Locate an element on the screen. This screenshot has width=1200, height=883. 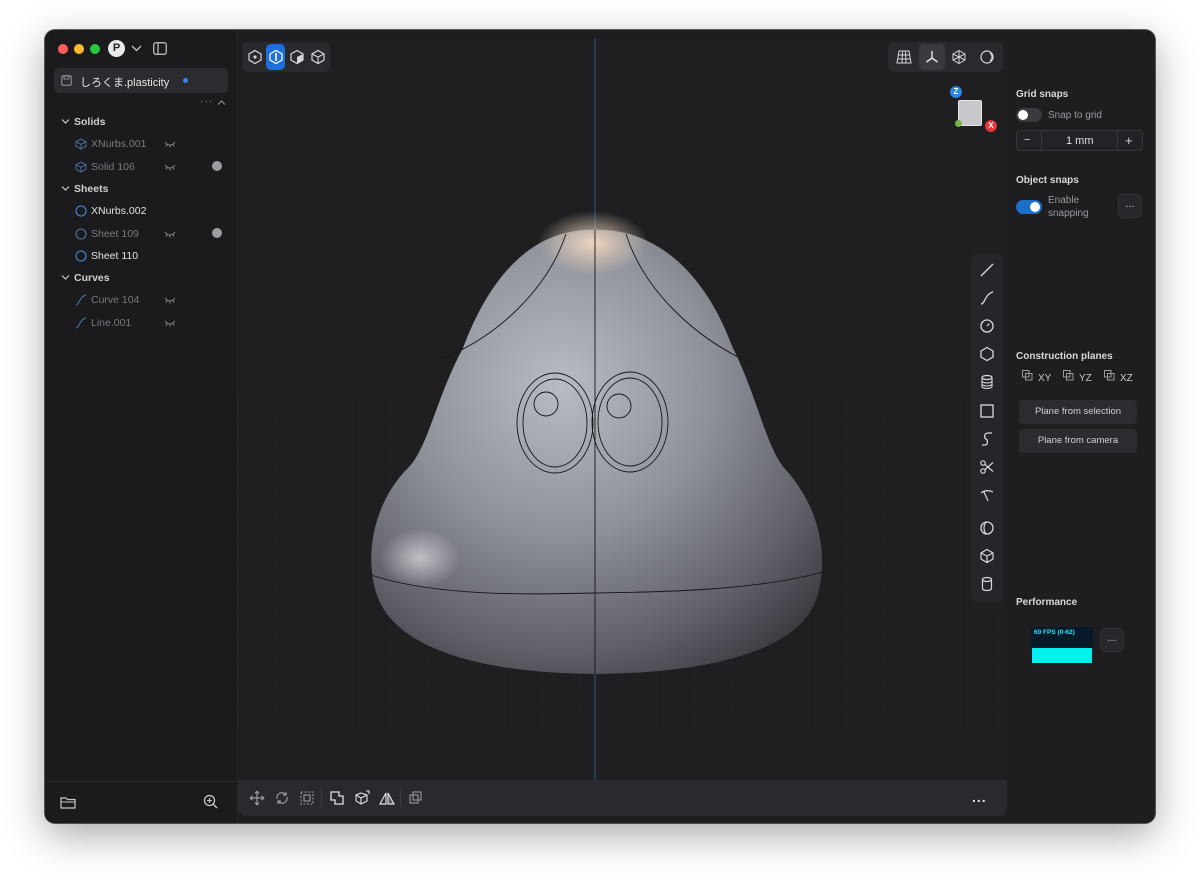
chevron-up-icon is located at coordinates (221, 102).